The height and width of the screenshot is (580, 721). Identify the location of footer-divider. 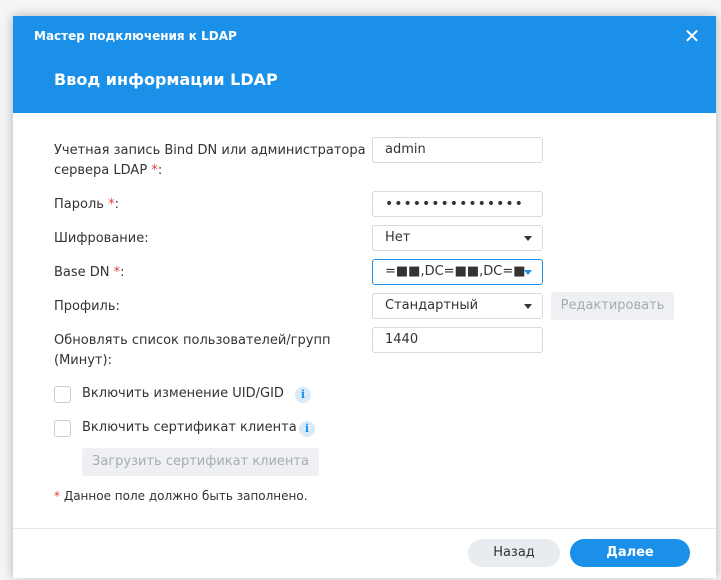
(364, 528).